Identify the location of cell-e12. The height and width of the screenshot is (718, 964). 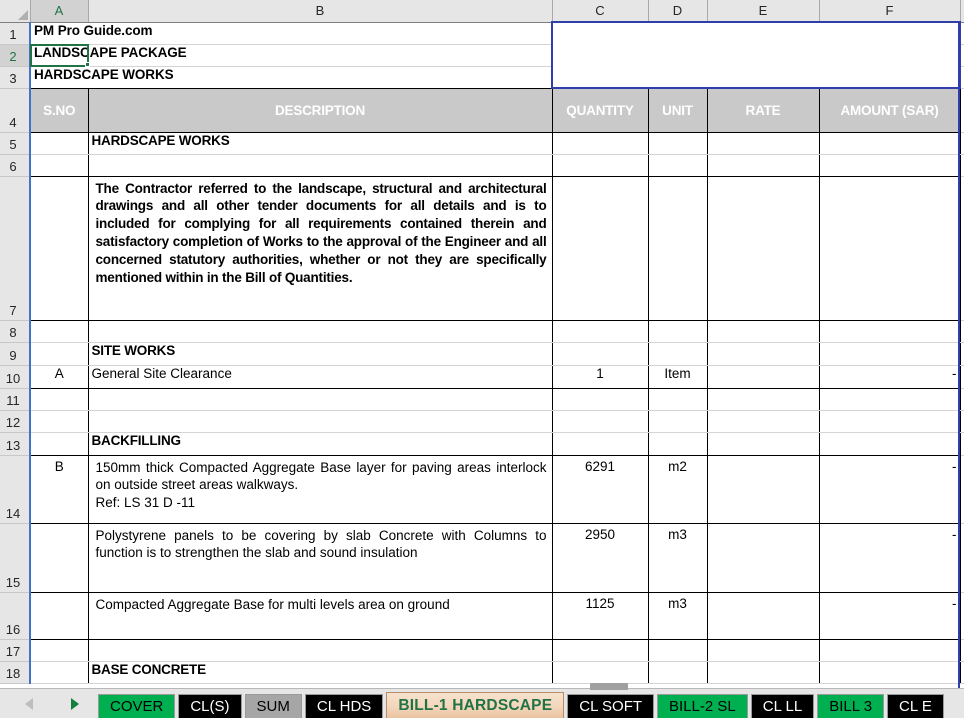
(763, 421).